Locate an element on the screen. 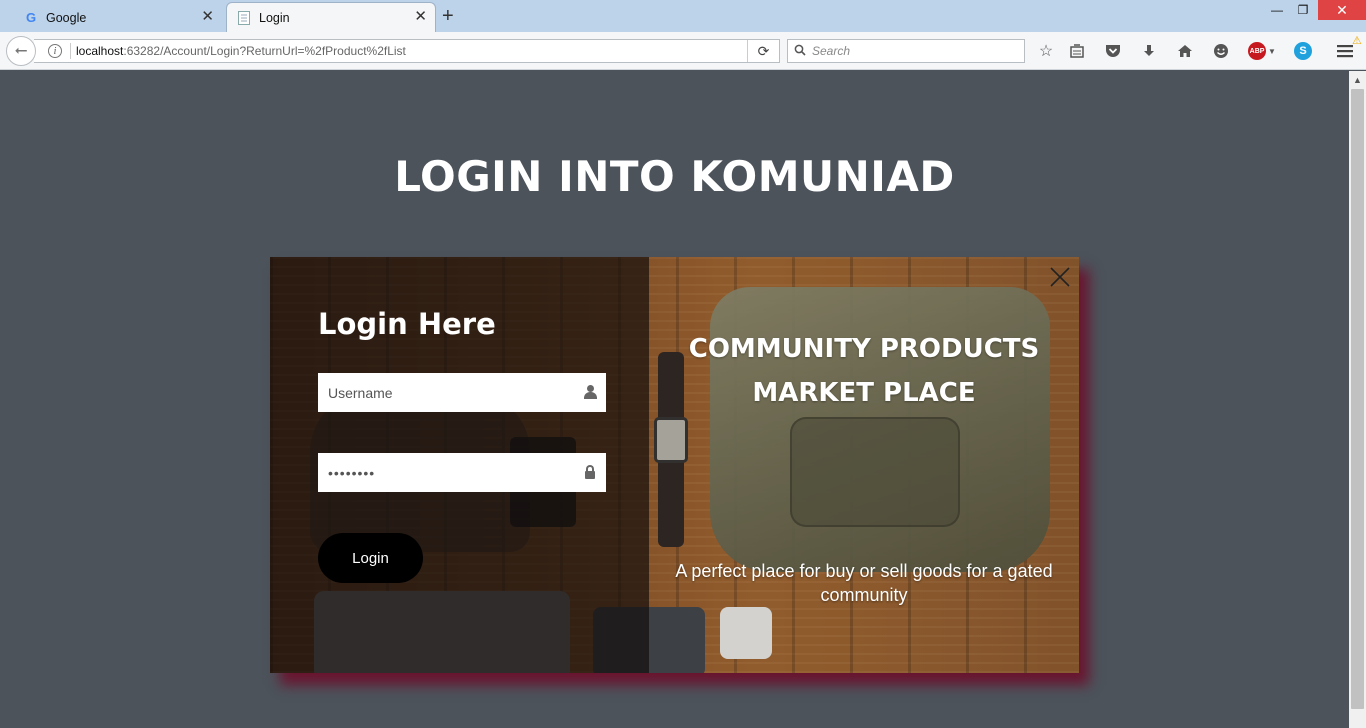 This screenshot has width=1366, height=728. scroll-thumb is located at coordinates (1357, 399).